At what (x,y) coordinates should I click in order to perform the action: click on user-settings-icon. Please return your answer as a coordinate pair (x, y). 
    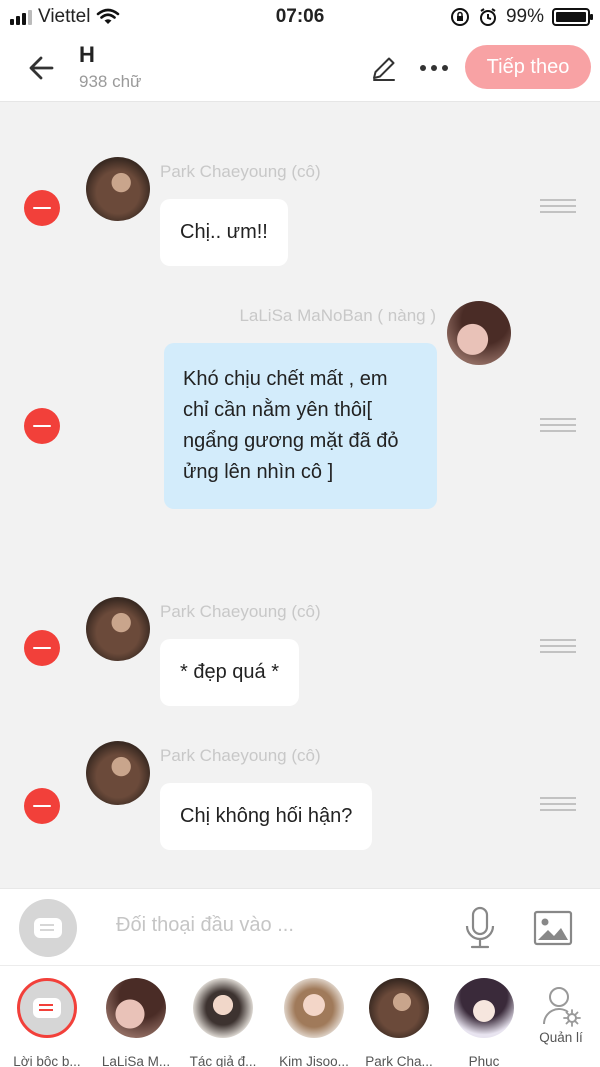
    Looking at the image, I should click on (562, 1007).